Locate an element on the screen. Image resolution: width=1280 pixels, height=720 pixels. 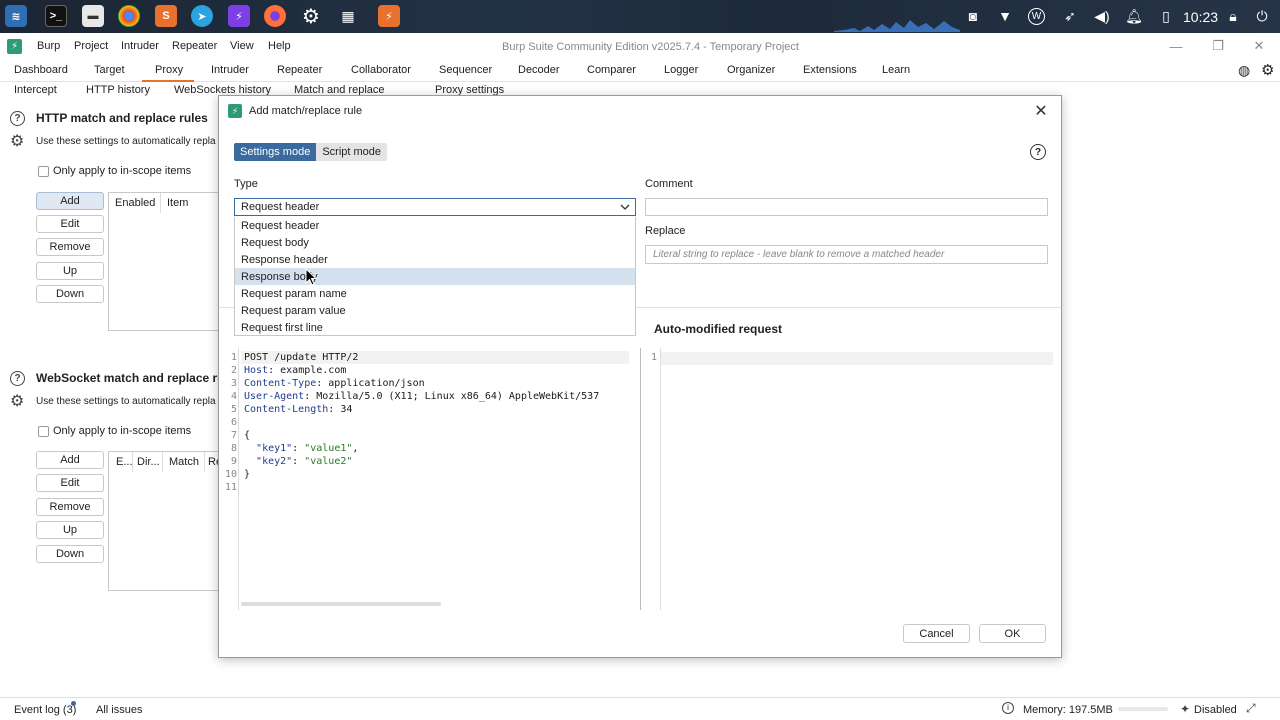
http-up-button: Up is located at coordinates (70, 271).